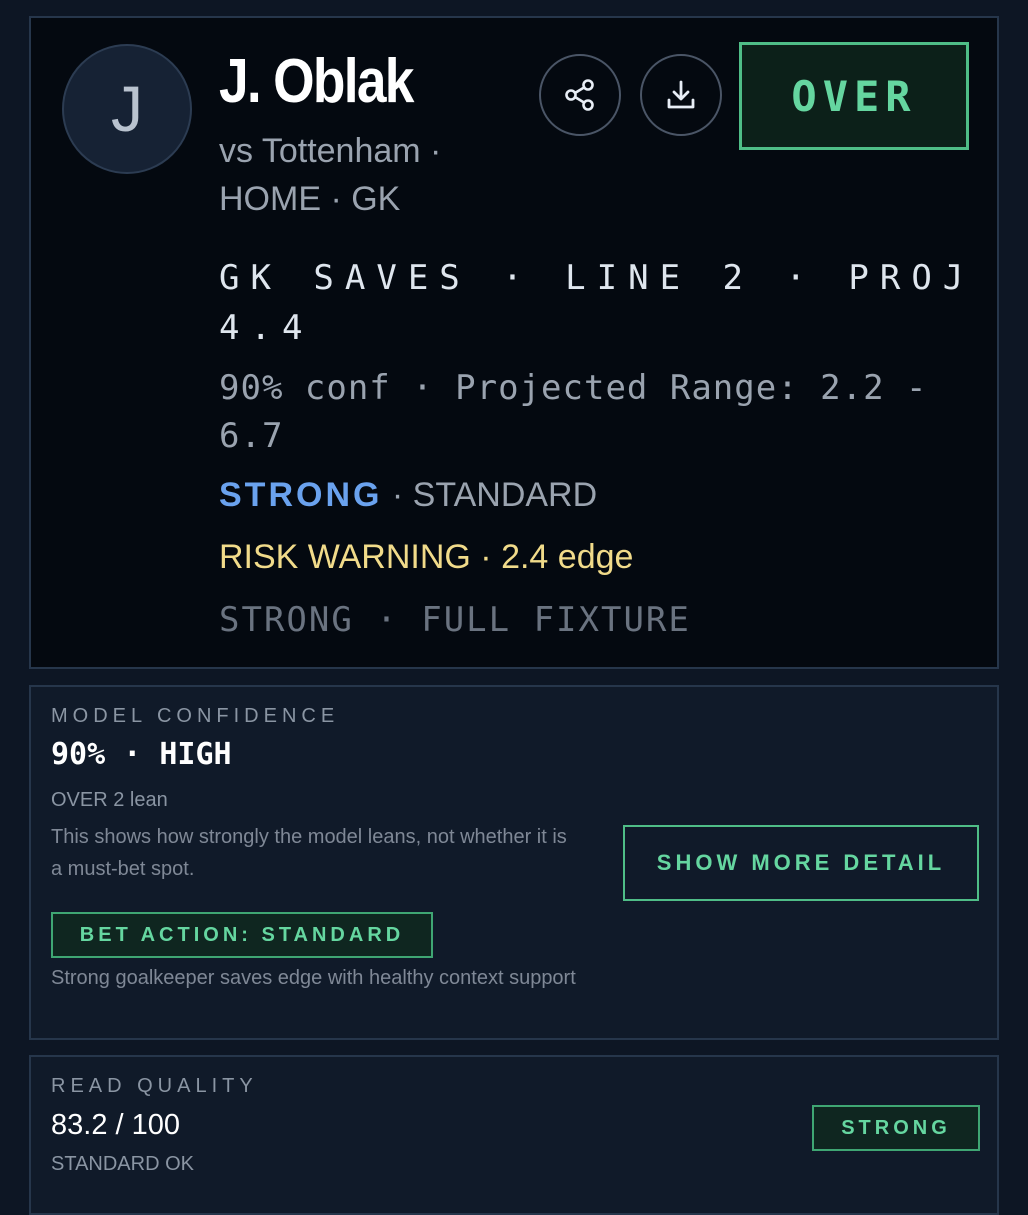  I want to click on fixture-line: STRONG · FULL FIXTURE, so click(455, 620).